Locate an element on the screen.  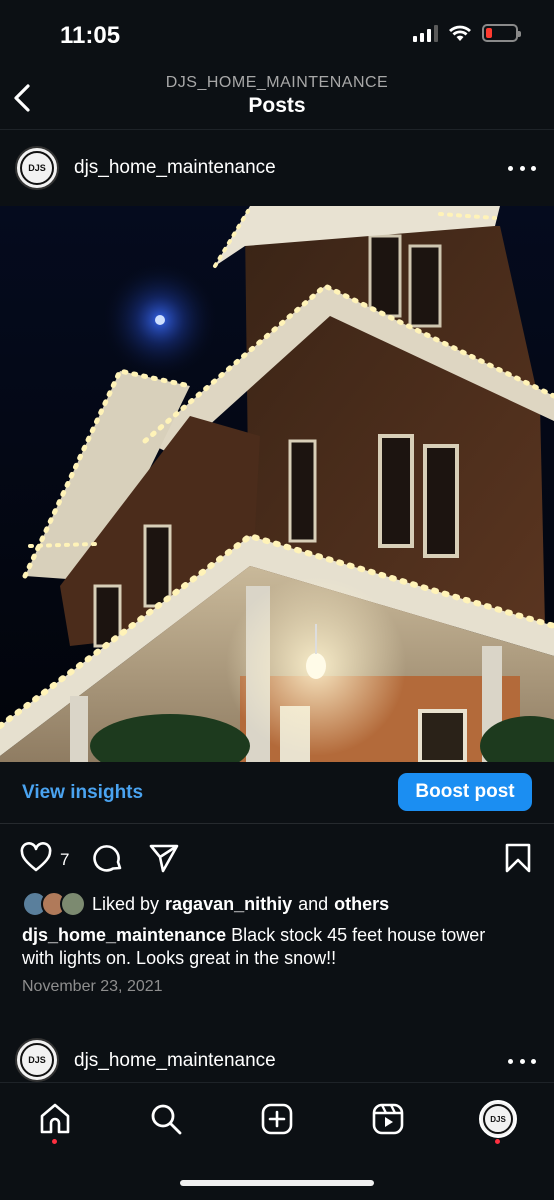
post-date: November 23, 2021 is located at coordinates (92, 986).